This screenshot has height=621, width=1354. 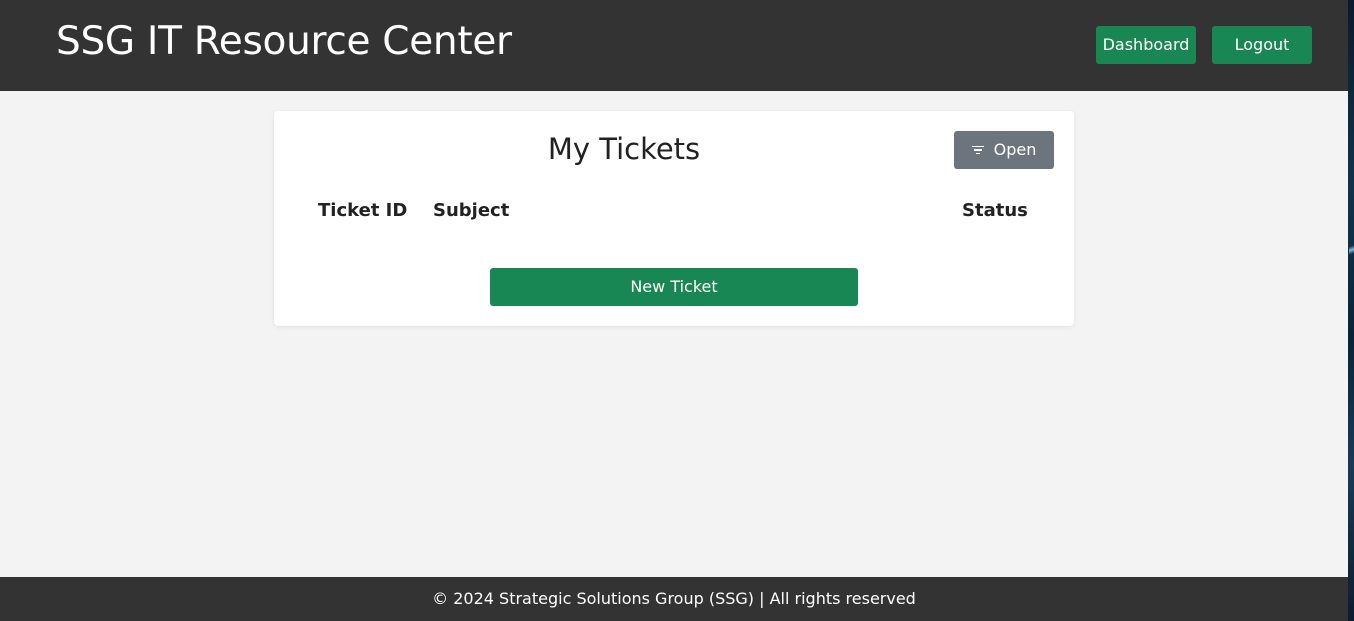 What do you see at coordinates (624, 149) in the screenshot?
I see `page-title: My Tickets` at bounding box center [624, 149].